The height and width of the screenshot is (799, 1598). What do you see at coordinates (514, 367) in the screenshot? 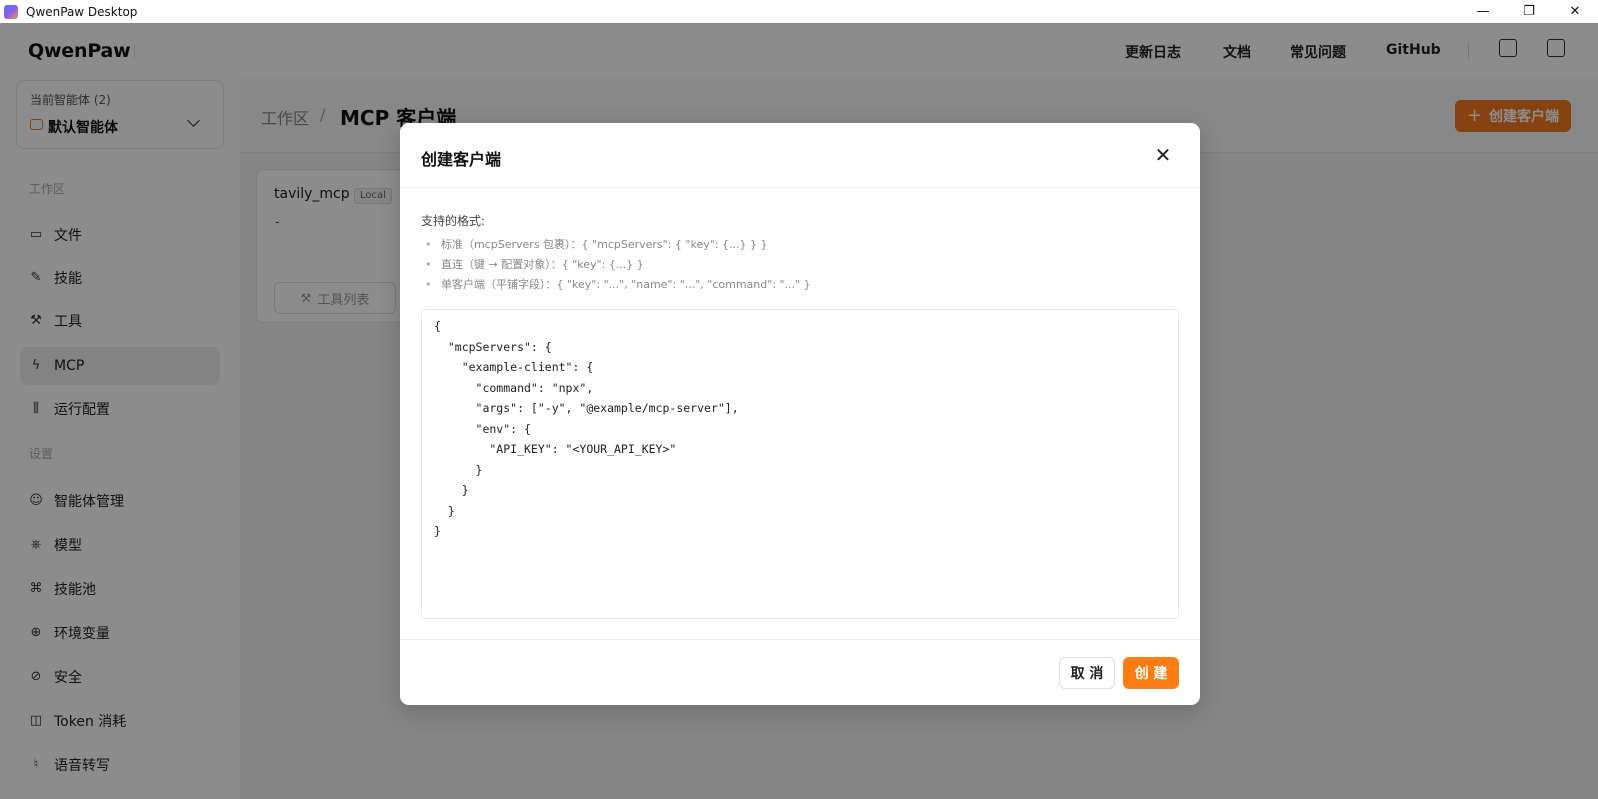
I see `code-line: "example-client": {` at bounding box center [514, 367].